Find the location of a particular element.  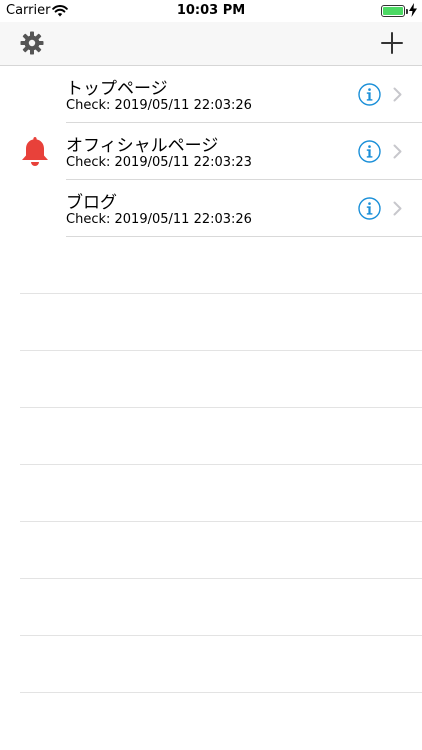

nav-bar is located at coordinates (211, 44).